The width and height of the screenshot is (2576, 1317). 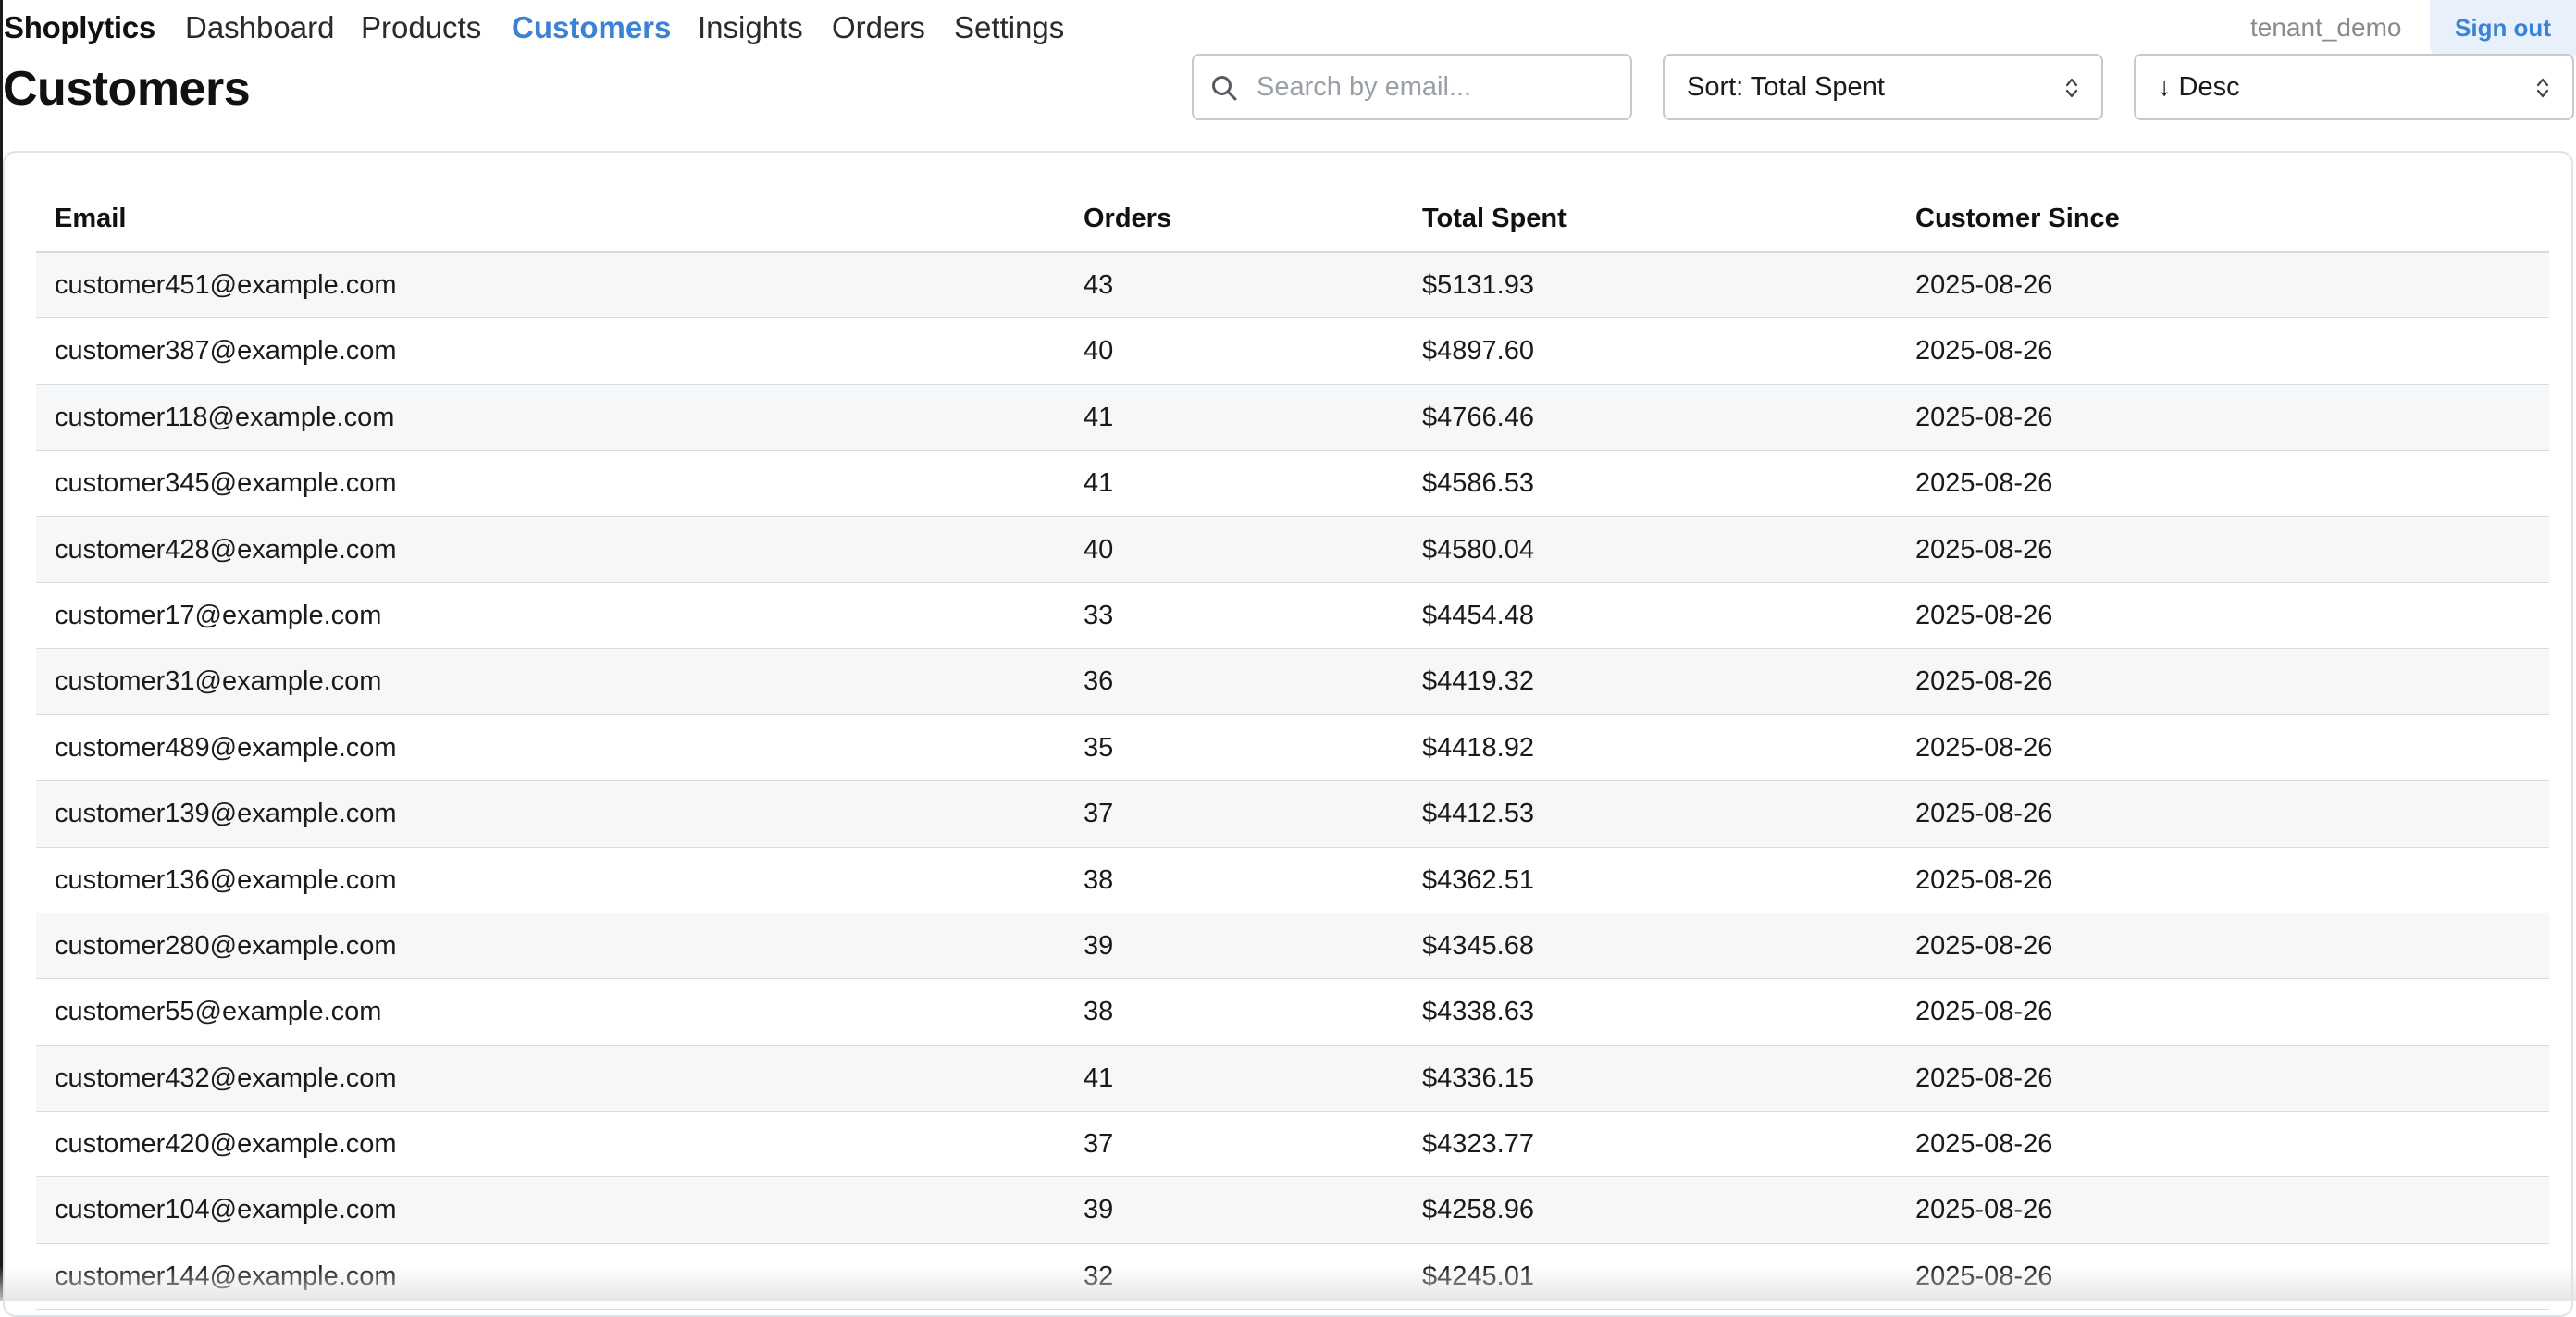 What do you see at coordinates (1099, 1276) in the screenshot?
I see `cell-orders: 32` at bounding box center [1099, 1276].